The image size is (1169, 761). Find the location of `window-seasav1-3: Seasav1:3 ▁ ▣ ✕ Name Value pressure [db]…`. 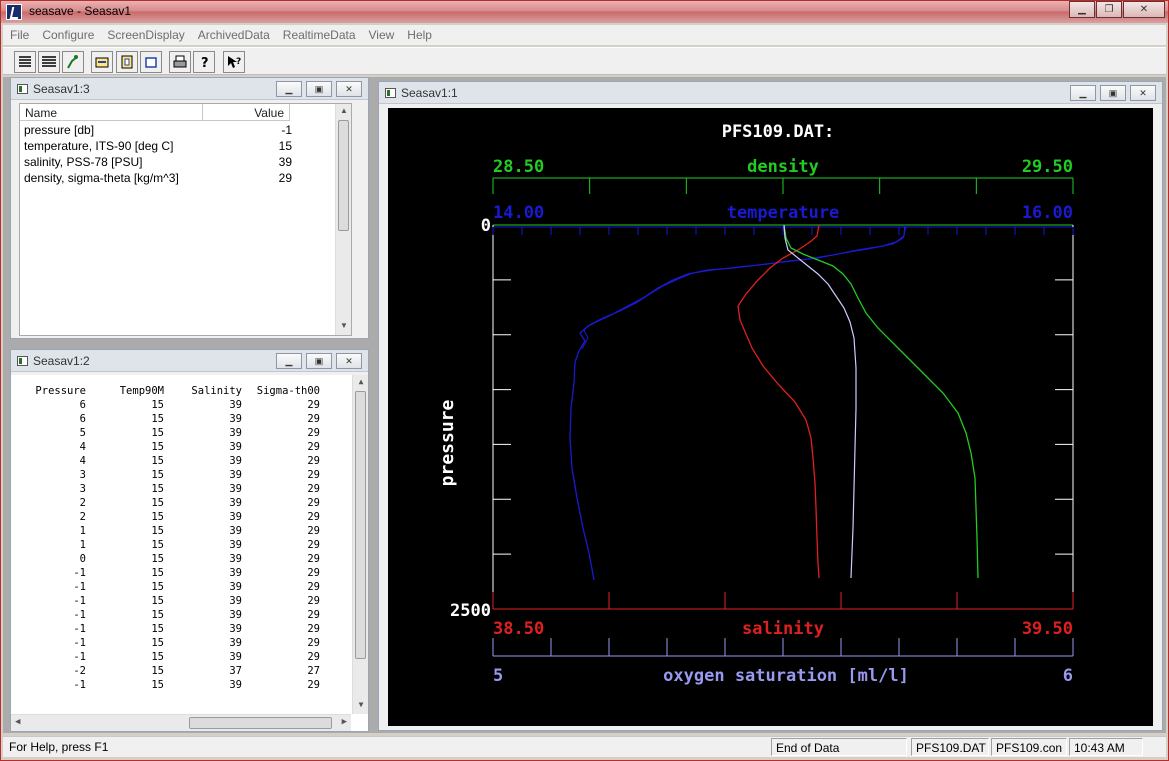

window-seasav1-3: Seasav1:3 ▁ ▣ ✕ Name Value pressure [db]… is located at coordinates (189, 208).